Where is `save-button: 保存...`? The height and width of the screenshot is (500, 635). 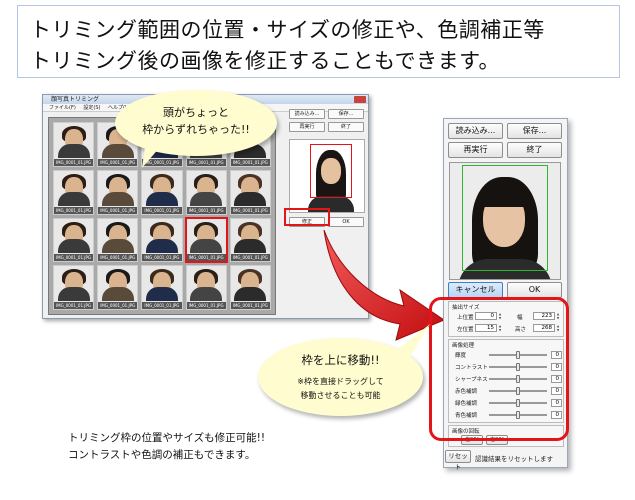 save-button: 保存... is located at coordinates (534, 131).